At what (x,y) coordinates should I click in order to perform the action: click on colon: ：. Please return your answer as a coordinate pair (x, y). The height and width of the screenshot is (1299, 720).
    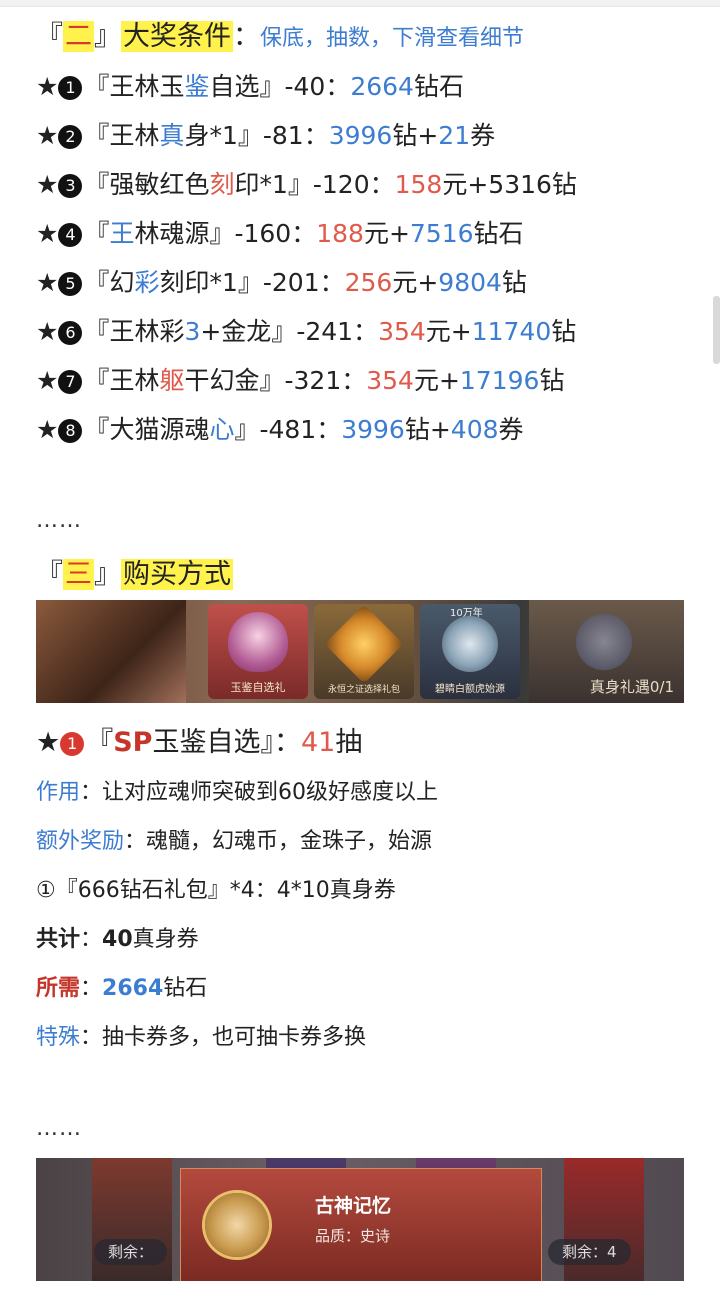
    Looking at the image, I should click on (246, 36).